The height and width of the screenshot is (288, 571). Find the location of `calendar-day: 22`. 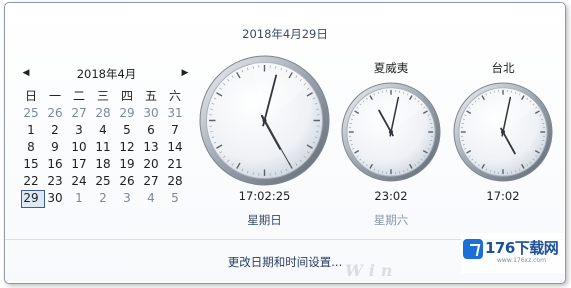

calendar-day: 22 is located at coordinates (31, 181).